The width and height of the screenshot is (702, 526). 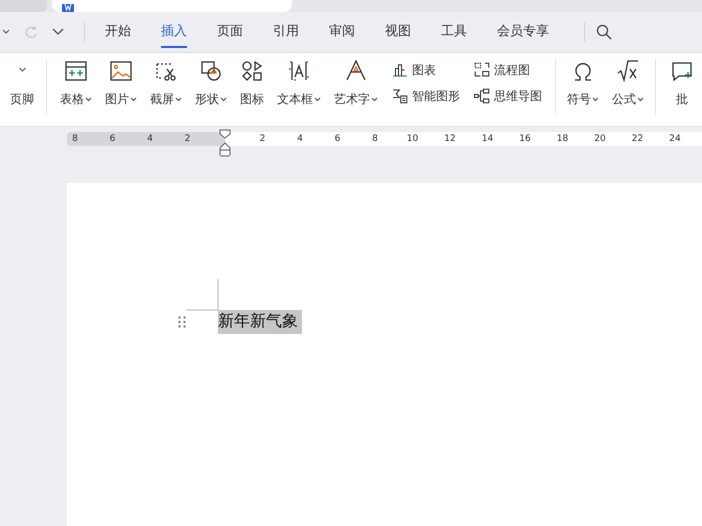 I want to click on ribbon-button: 图标, so click(x=252, y=83).